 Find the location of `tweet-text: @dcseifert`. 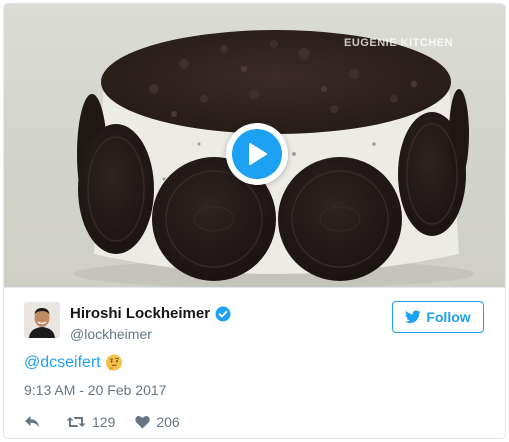

tweet-text: @dcseifert is located at coordinates (73, 363).